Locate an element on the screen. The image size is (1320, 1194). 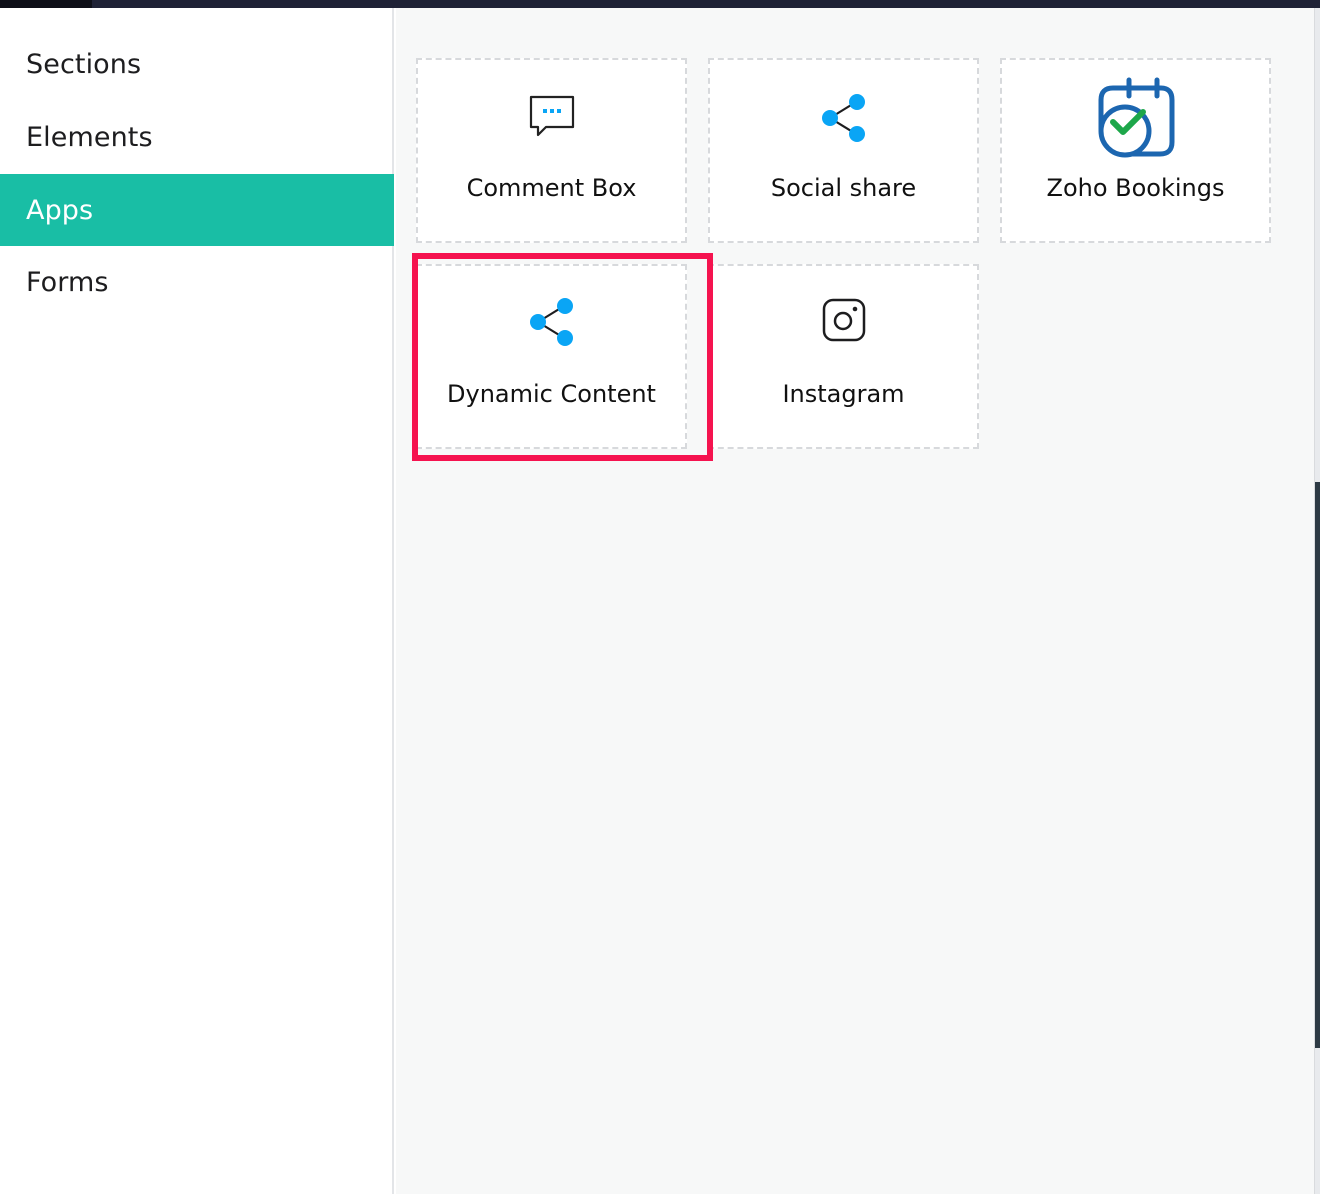
right-edge-panel is located at coordinates (1317, 601).